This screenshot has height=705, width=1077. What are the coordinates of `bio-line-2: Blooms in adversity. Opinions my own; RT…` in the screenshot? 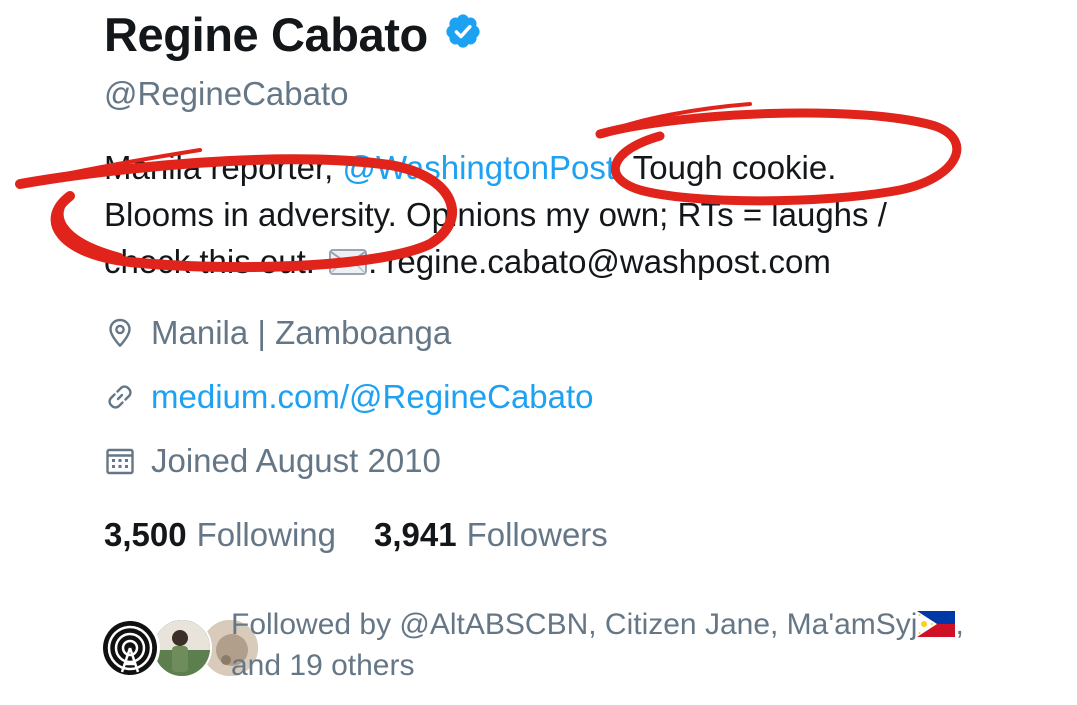 It's located at (495, 214).